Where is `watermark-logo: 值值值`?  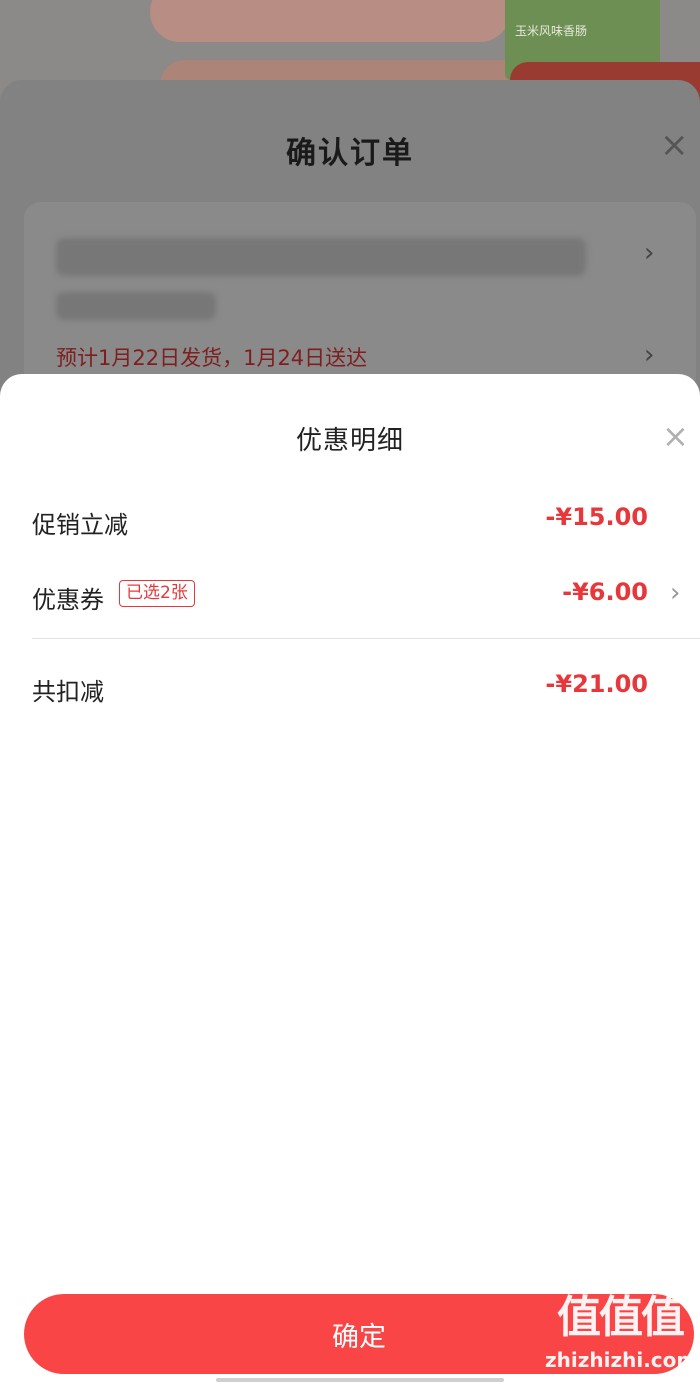 watermark-logo: 值值值 is located at coordinates (621, 1317).